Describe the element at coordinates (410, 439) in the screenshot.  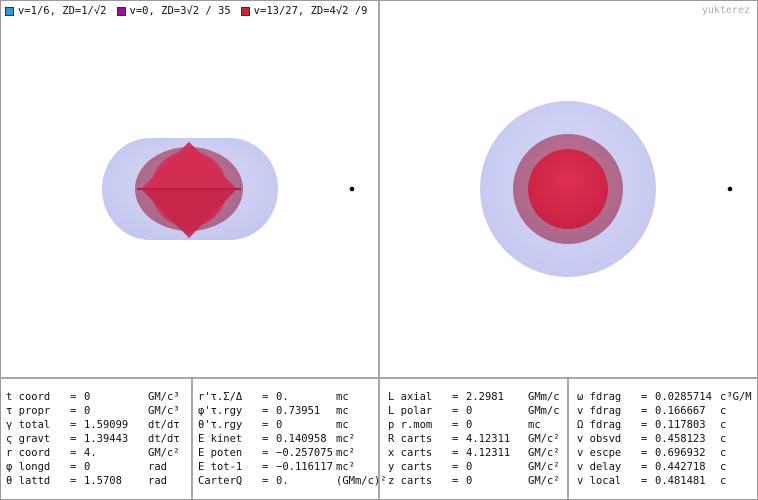
I see `readout-name: R carts` at that location.